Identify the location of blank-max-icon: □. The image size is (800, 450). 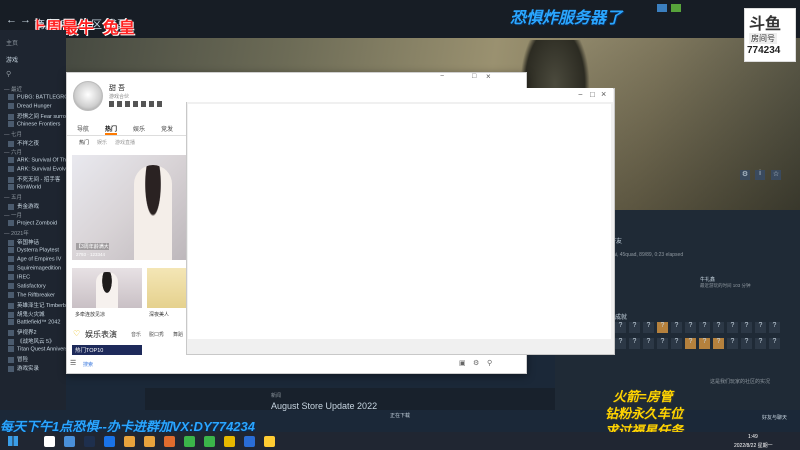
(592, 94).